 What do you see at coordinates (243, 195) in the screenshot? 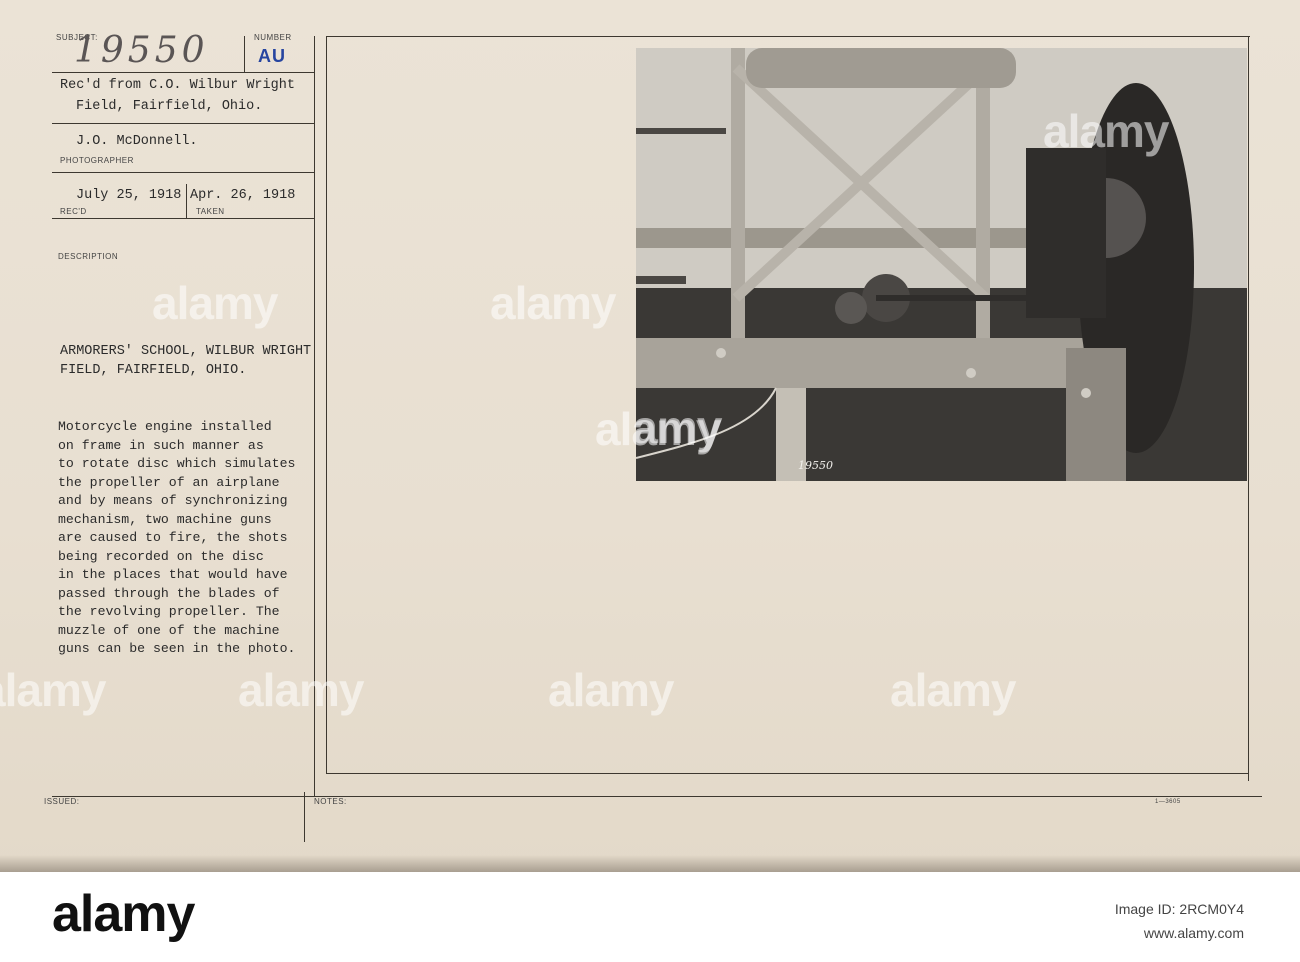
I see `taken-date: Apr. 26, 1918` at bounding box center [243, 195].